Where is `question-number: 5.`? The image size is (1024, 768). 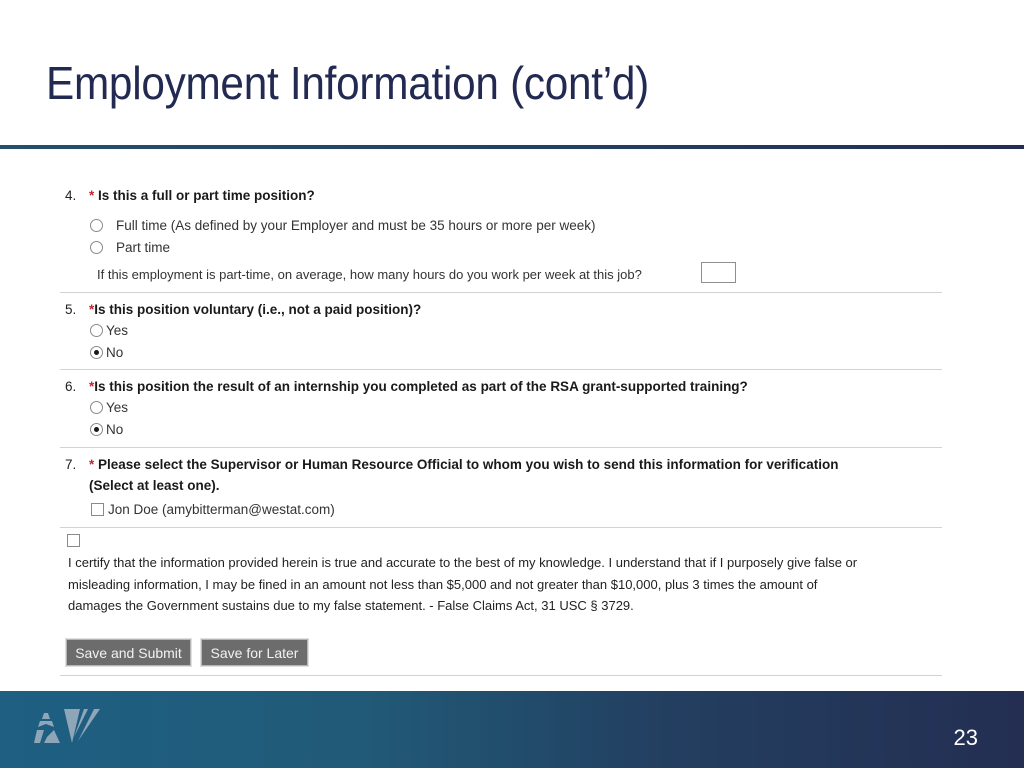
question-number: 5. is located at coordinates (71, 309).